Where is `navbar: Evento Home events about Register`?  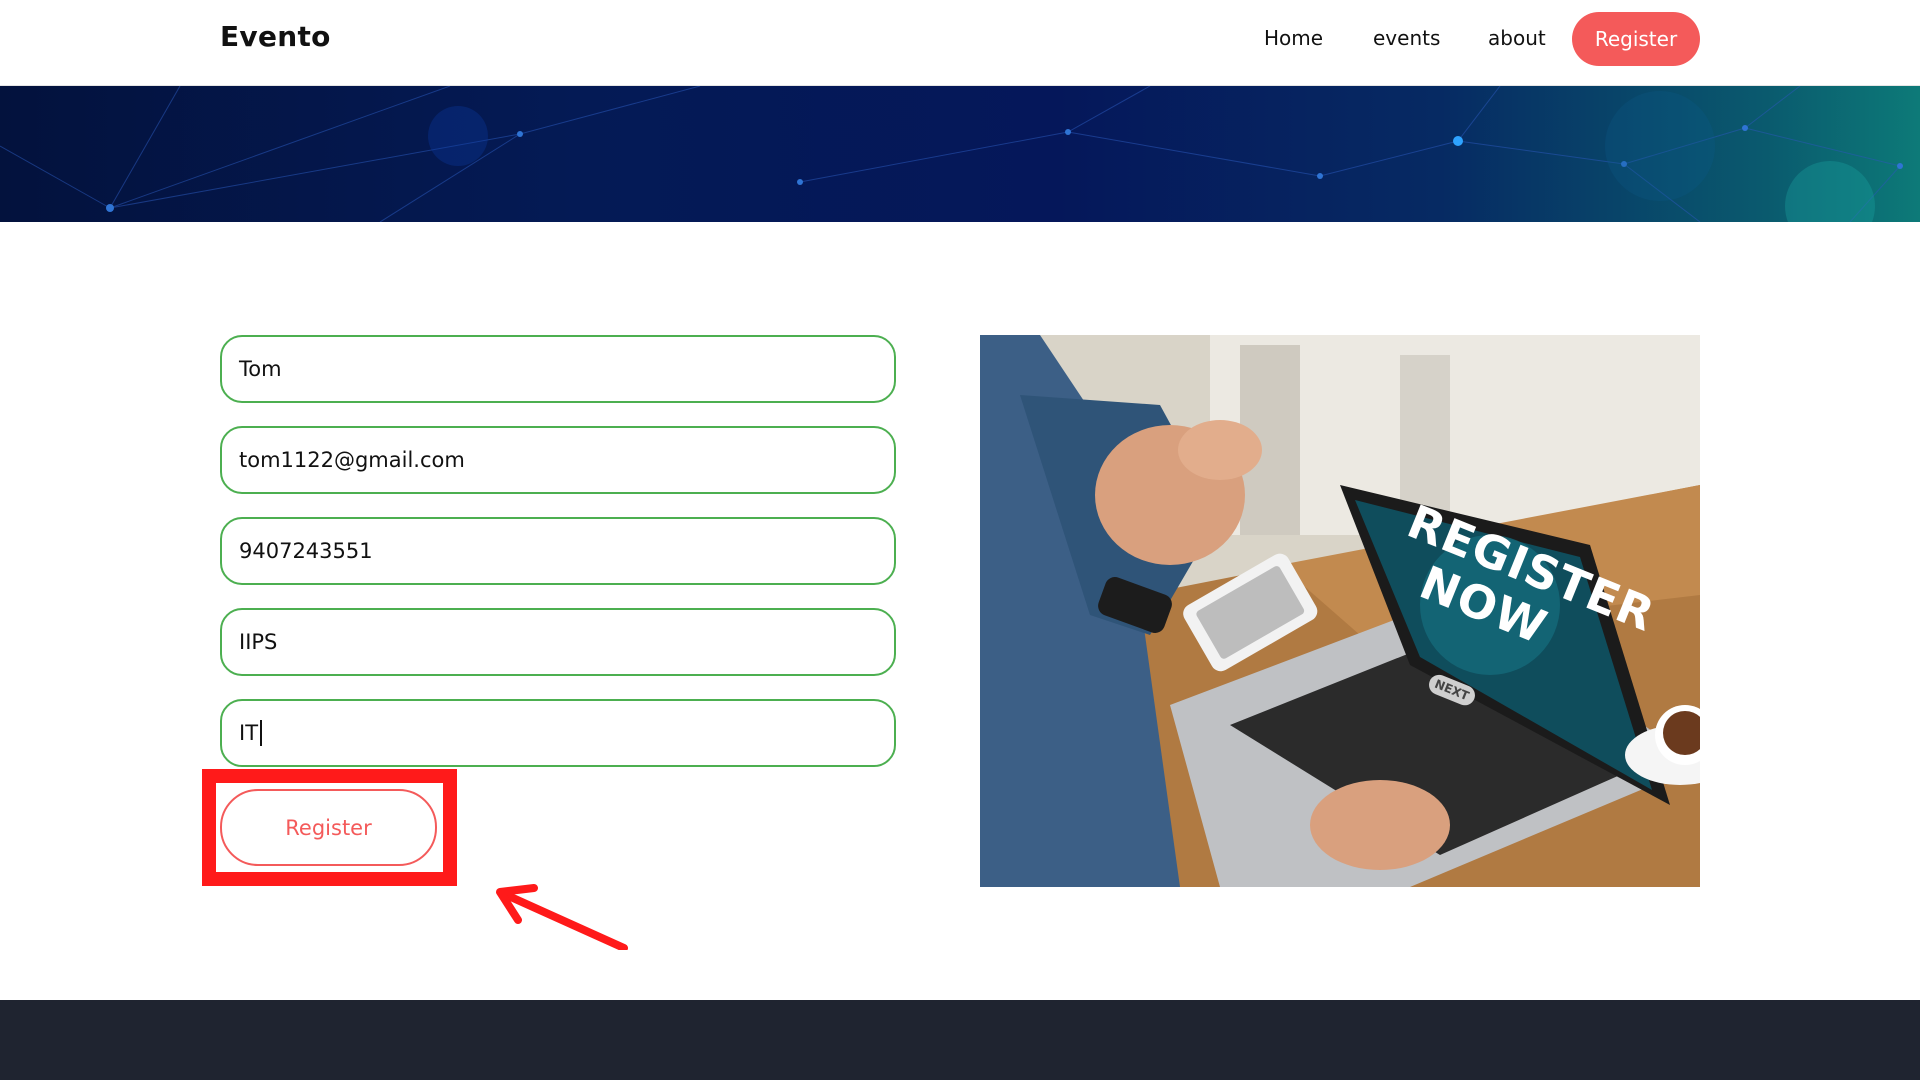 navbar: Evento Home events about Register is located at coordinates (960, 43).